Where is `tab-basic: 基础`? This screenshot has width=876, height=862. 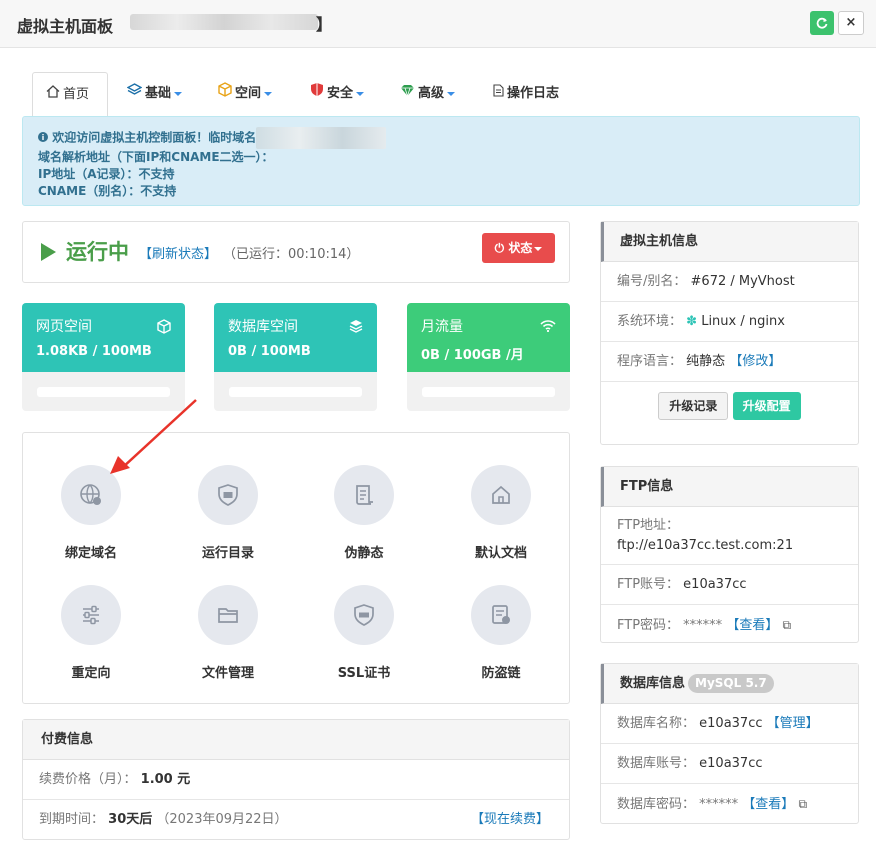 tab-basic: 基础 is located at coordinates (154, 94).